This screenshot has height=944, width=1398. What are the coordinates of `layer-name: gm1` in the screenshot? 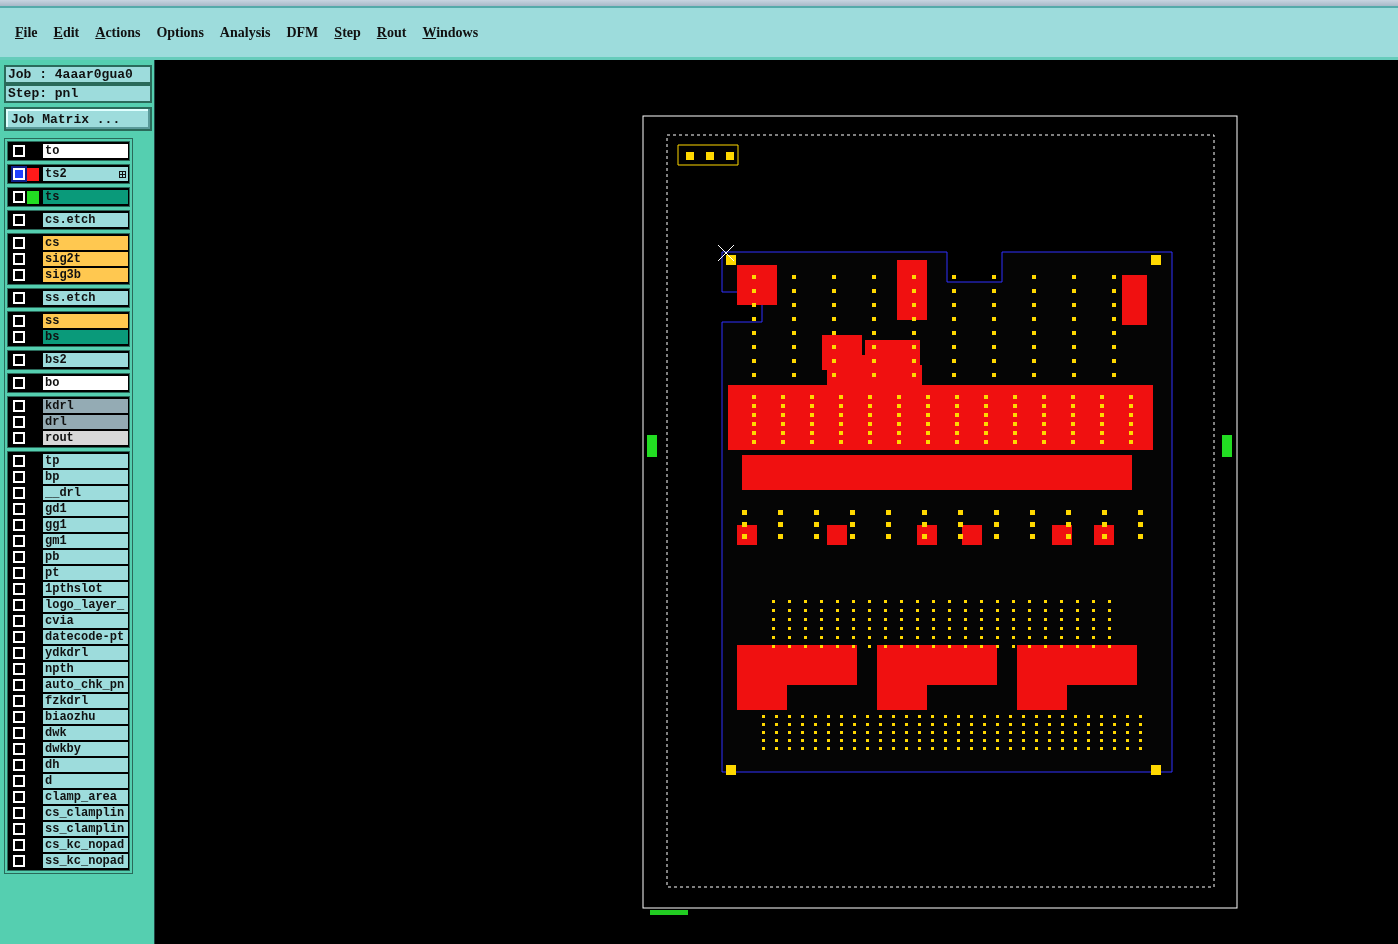 It's located at (85, 541).